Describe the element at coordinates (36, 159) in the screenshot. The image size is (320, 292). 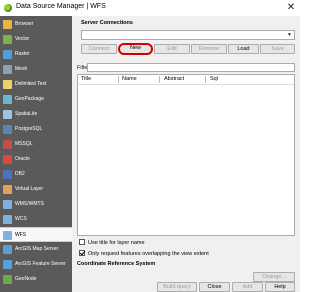
I see `sidebar-item-oracle: Oracle` at that location.